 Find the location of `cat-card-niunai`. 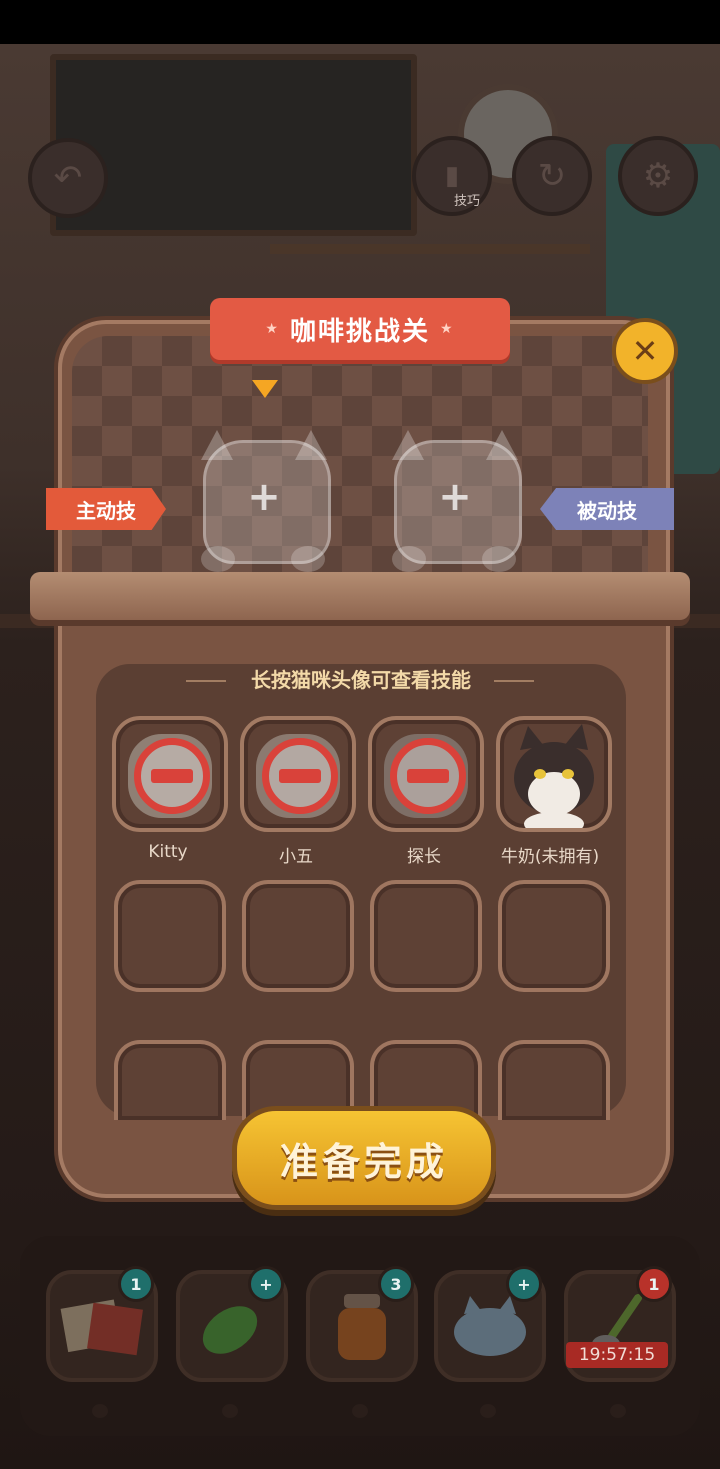

cat-card-niunai is located at coordinates (554, 774).